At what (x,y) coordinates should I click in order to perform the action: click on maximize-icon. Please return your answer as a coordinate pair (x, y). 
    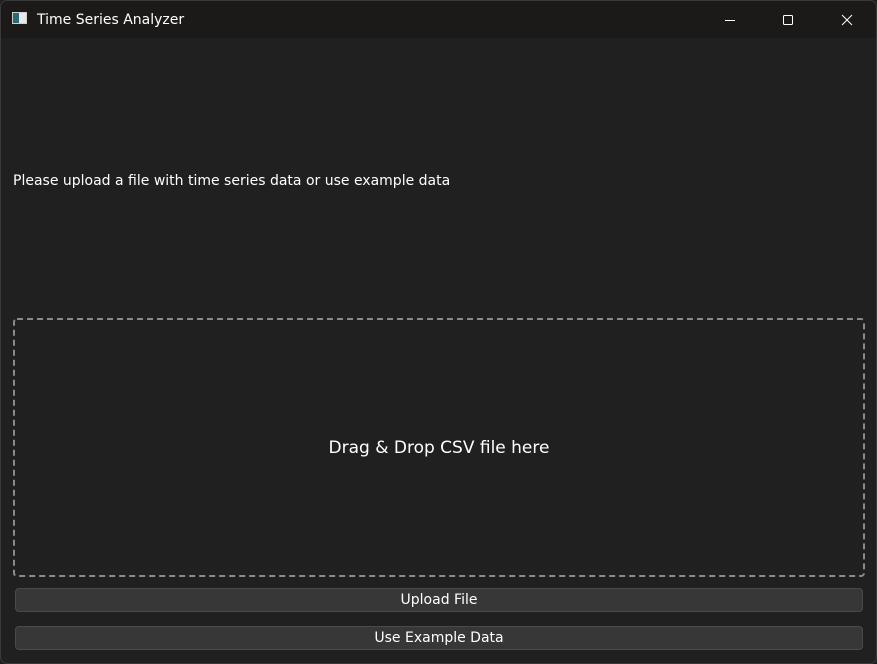
    Looking at the image, I should click on (788, 19).